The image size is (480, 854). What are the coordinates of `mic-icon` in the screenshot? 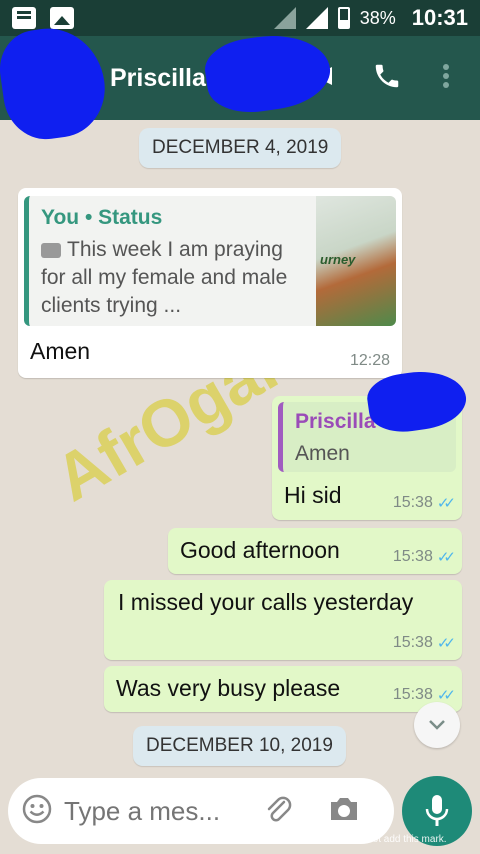 It's located at (437, 810).